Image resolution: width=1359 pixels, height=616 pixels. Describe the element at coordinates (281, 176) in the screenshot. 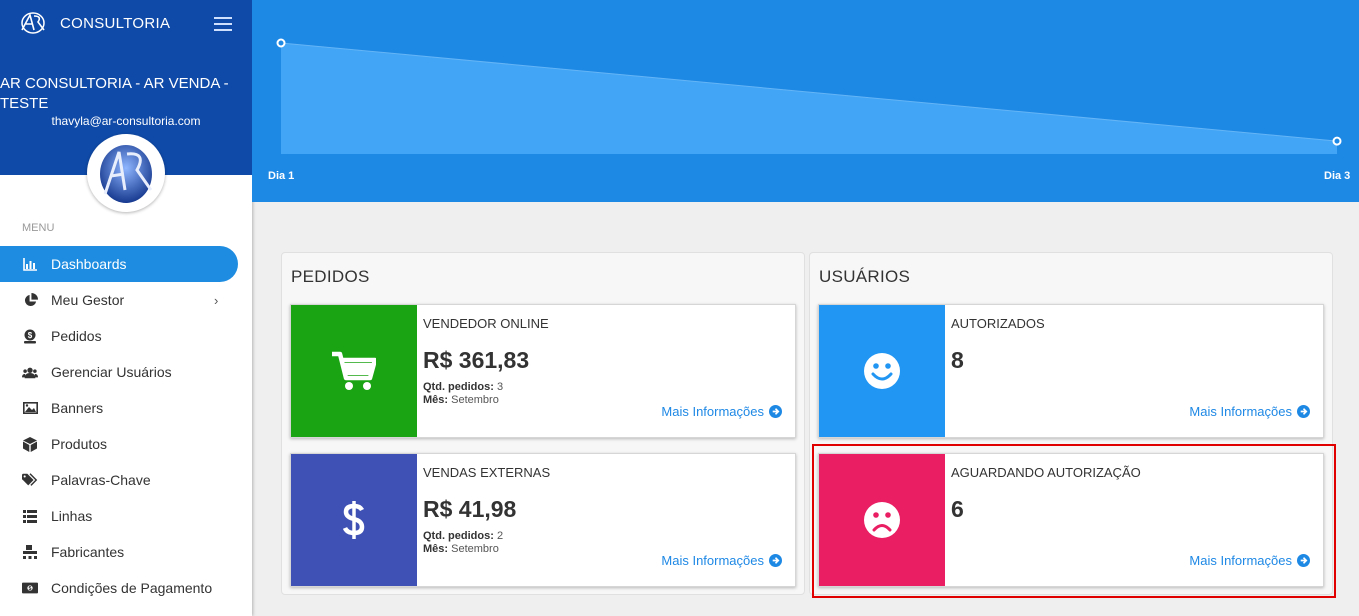

I see `x-tick-label: Dia 1` at that location.